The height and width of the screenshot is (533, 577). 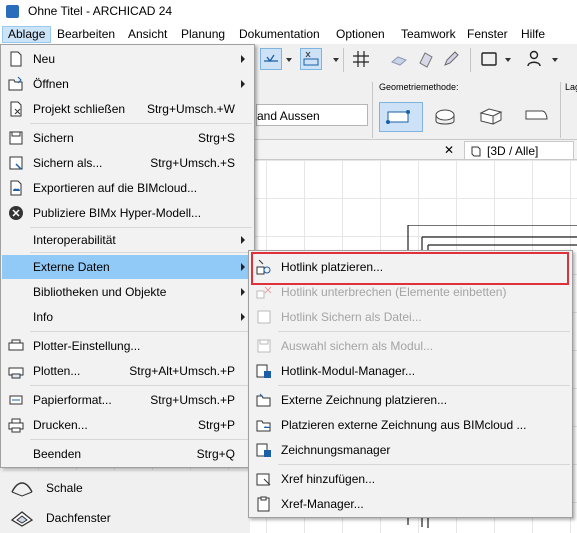 What do you see at coordinates (22, 489) in the screenshot?
I see `shell-icon` at bounding box center [22, 489].